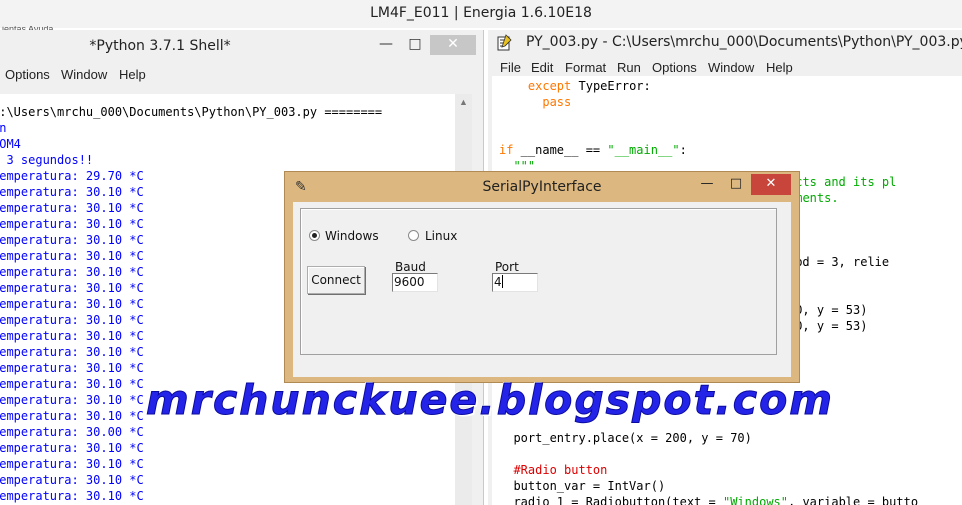  Describe the element at coordinates (507, 267) in the screenshot. I see `port-label: Port` at that location.